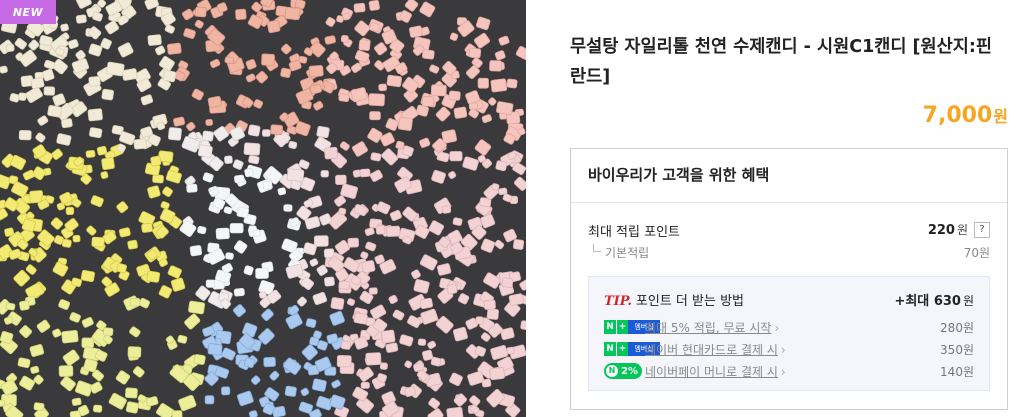 The height and width of the screenshot is (417, 1024). I want to click on price-value: 7,000, so click(957, 115).